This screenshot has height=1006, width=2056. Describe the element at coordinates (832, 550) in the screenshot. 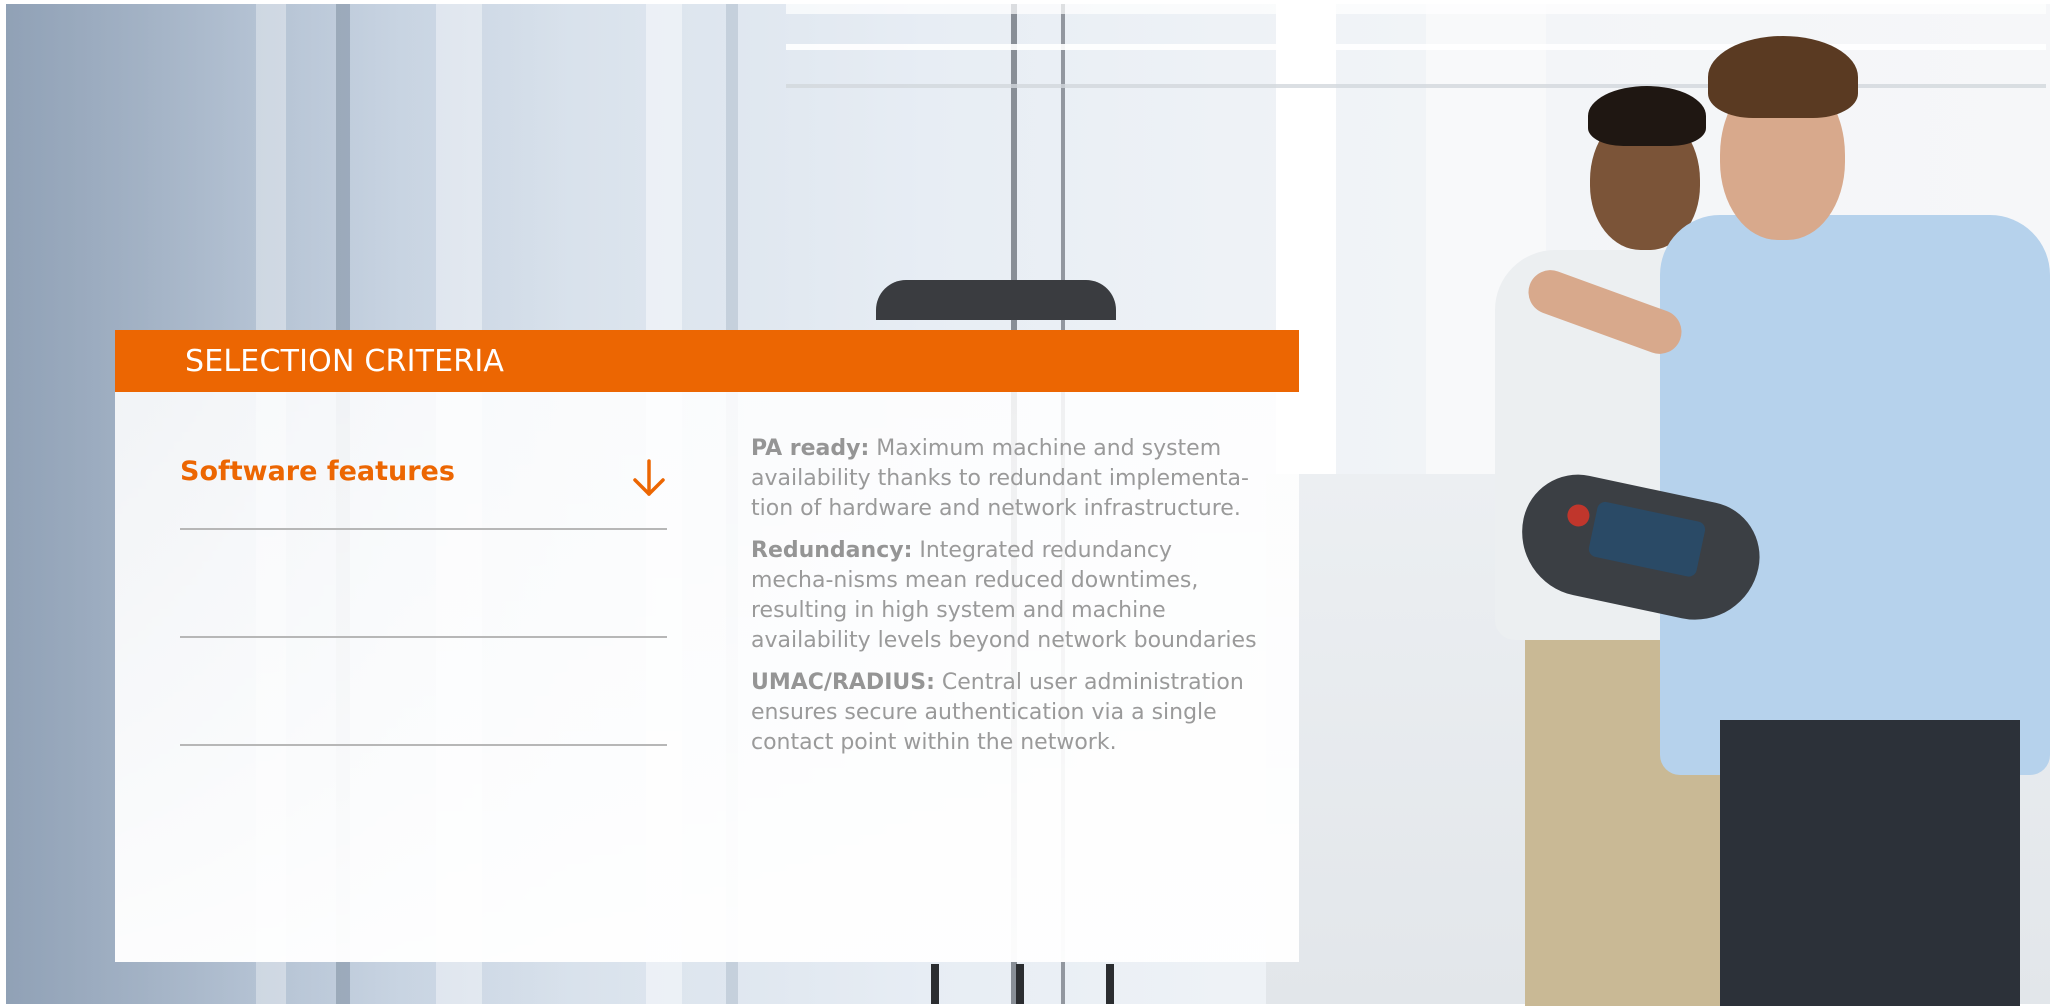

I see `feature-term: Redundancy:` at that location.